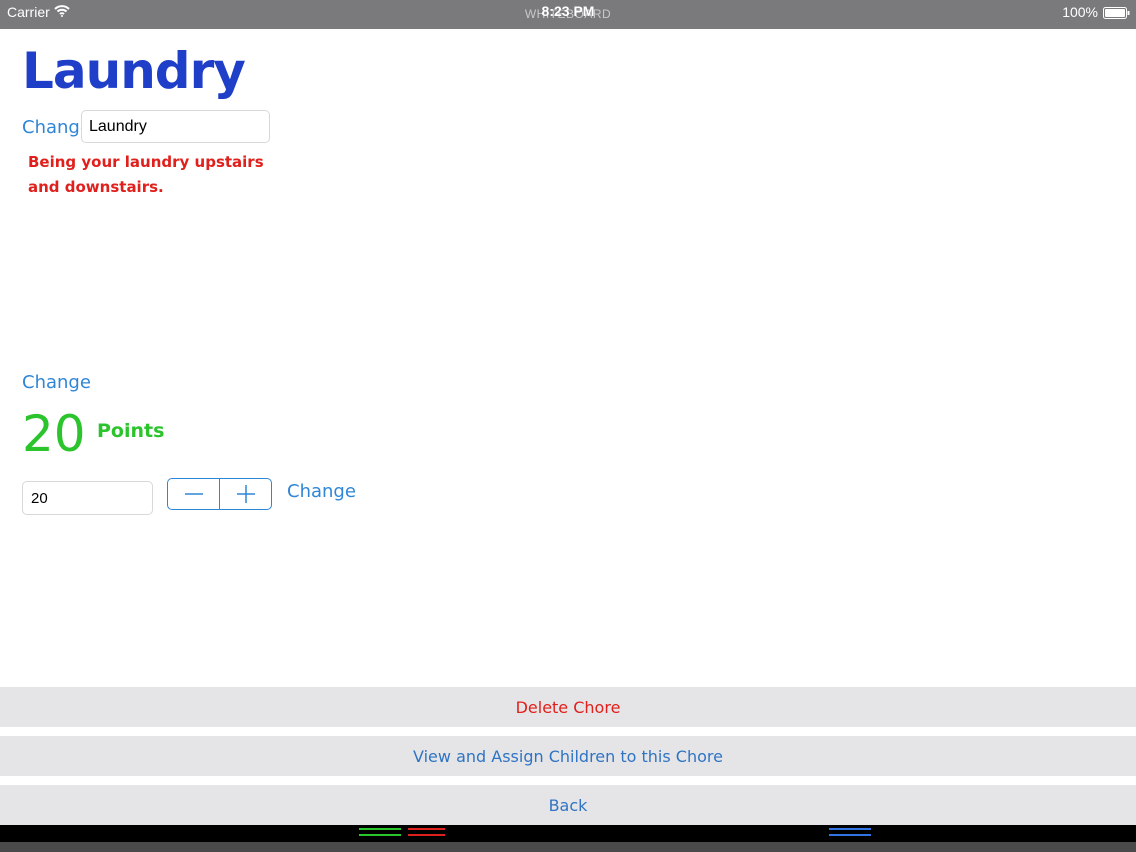  What do you see at coordinates (568, 756) in the screenshot?
I see `assign-children-button: View and Assign Children to this Chore` at bounding box center [568, 756].